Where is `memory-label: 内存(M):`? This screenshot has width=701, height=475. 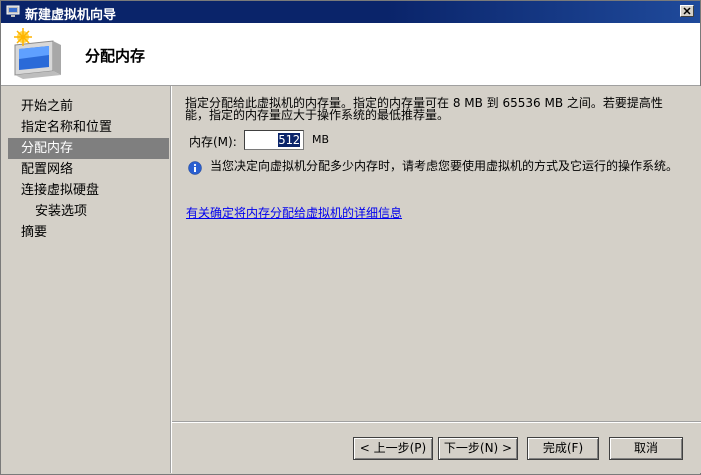
memory-label: 内存(M): is located at coordinates (213, 142).